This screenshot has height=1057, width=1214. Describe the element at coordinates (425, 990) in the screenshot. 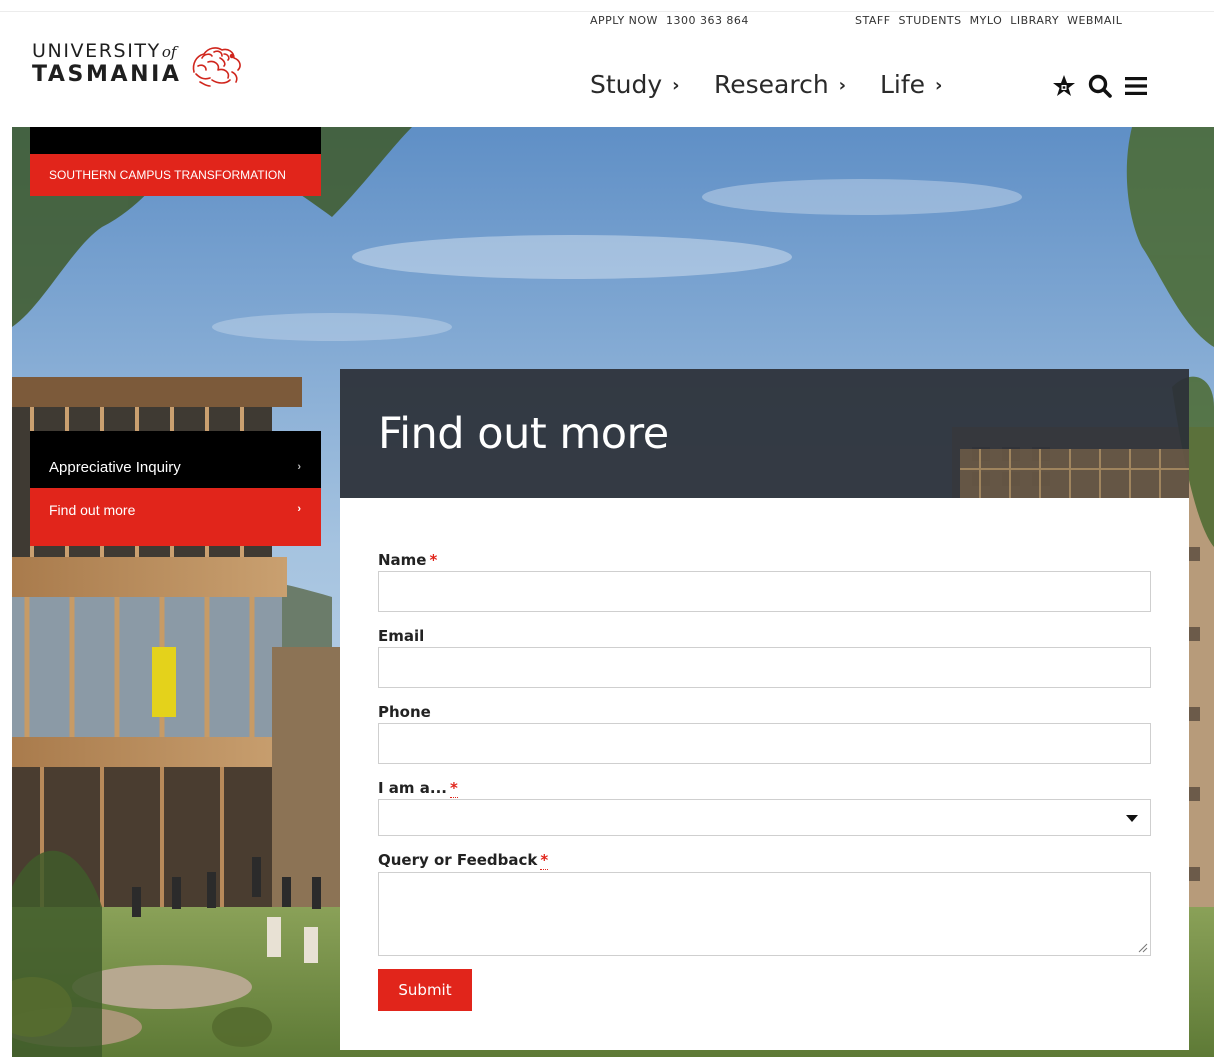

I see `submit-button: Submit` at that location.